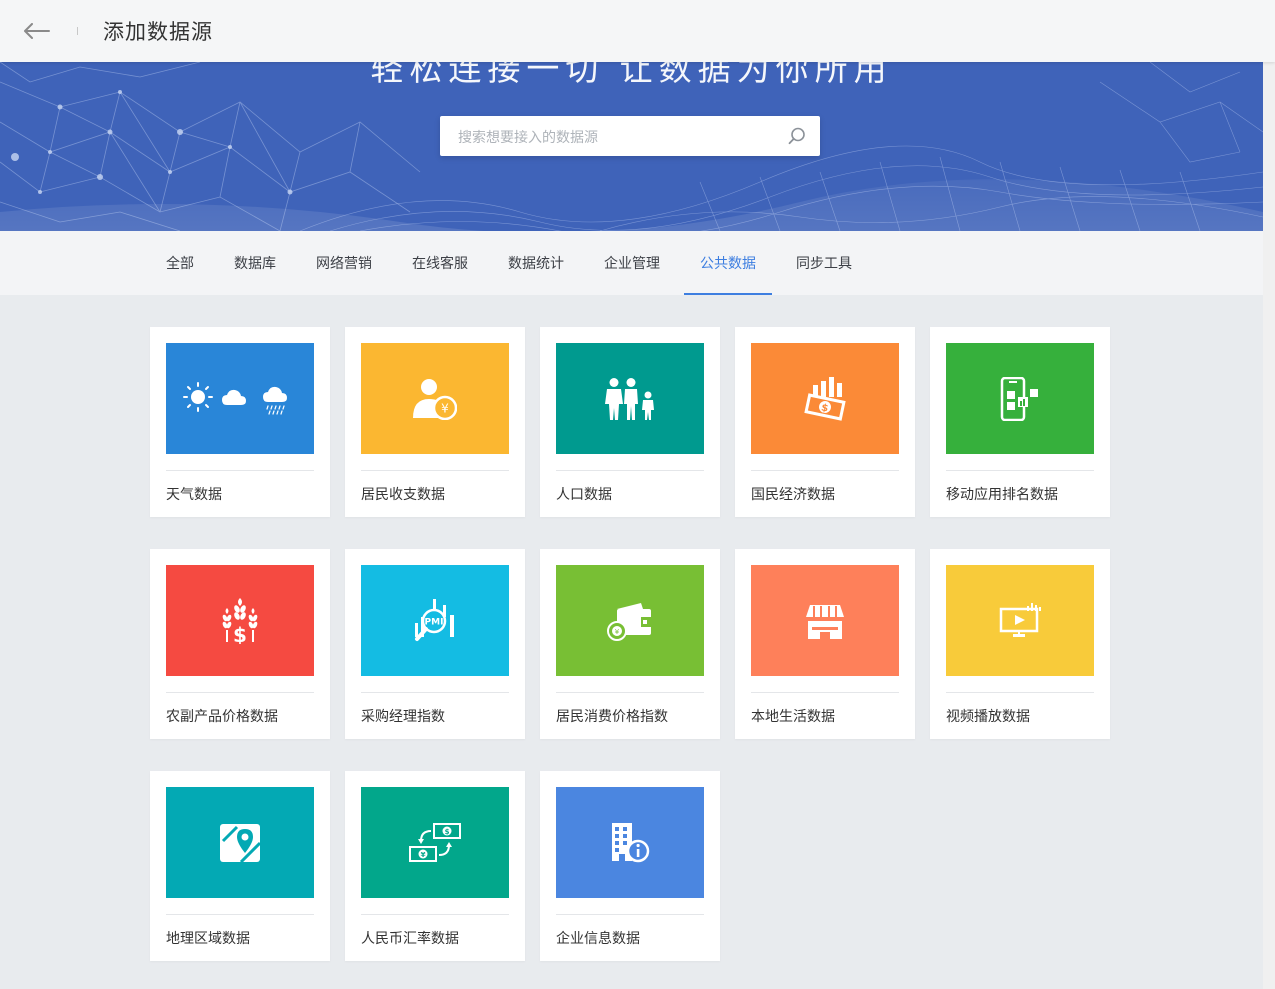 The width and height of the screenshot is (1275, 989). I want to click on arrow-left-icon, so click(37, 31).